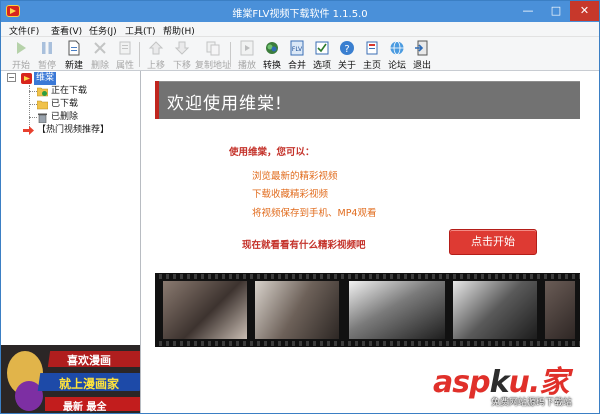  What do you see at coordinates (28, 130) in the screenshot?
I see `red-arrow-icon` at bounding box center [28, 130].